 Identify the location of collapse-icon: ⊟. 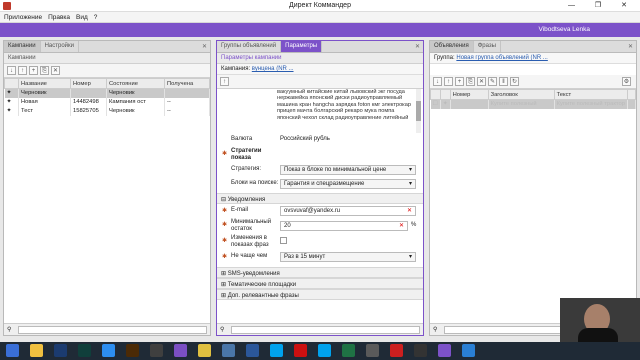
(223, 200).